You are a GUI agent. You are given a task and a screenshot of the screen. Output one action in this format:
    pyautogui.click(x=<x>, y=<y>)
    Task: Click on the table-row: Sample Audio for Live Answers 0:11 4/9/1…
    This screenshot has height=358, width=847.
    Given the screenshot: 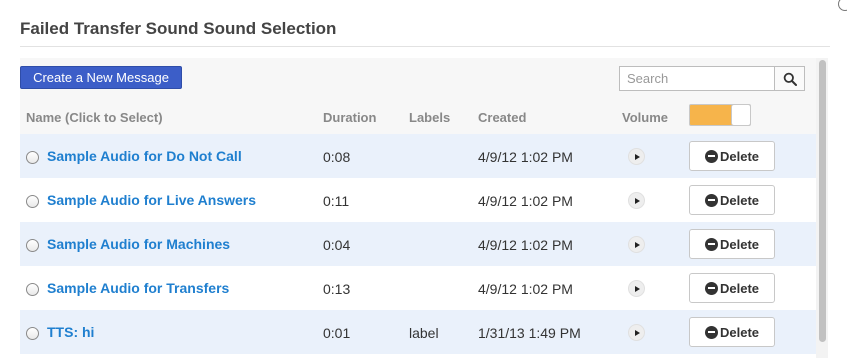 What is the action you would take?
    pyautogui.click(x=418, y=200)
    